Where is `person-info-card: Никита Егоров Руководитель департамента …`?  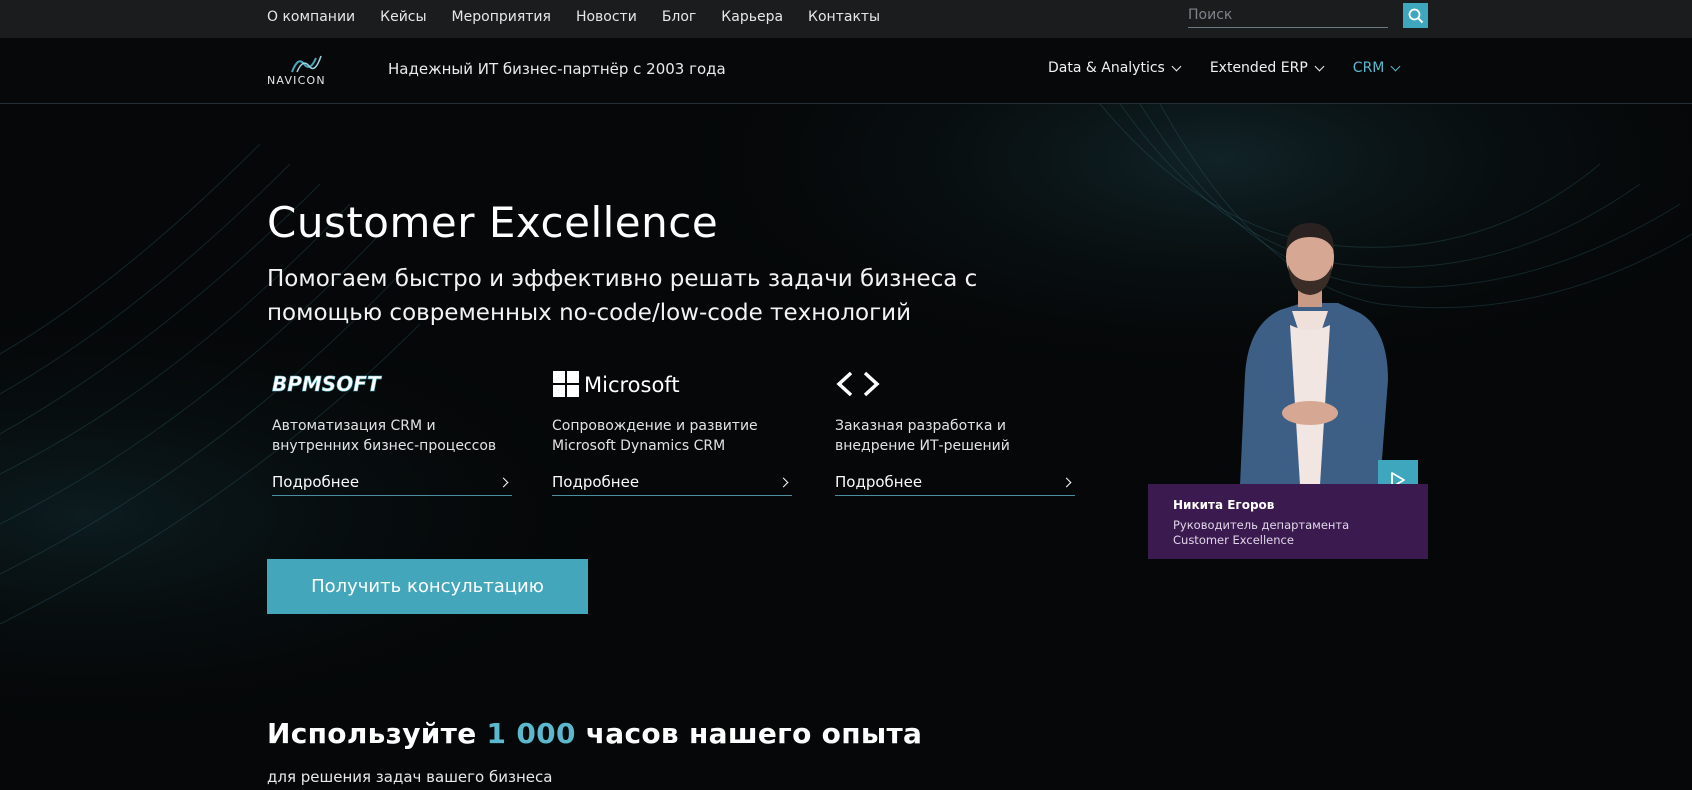
person-info-card: Никита Егоров Руководитель департамента … is located at coordinates (1288, 521).